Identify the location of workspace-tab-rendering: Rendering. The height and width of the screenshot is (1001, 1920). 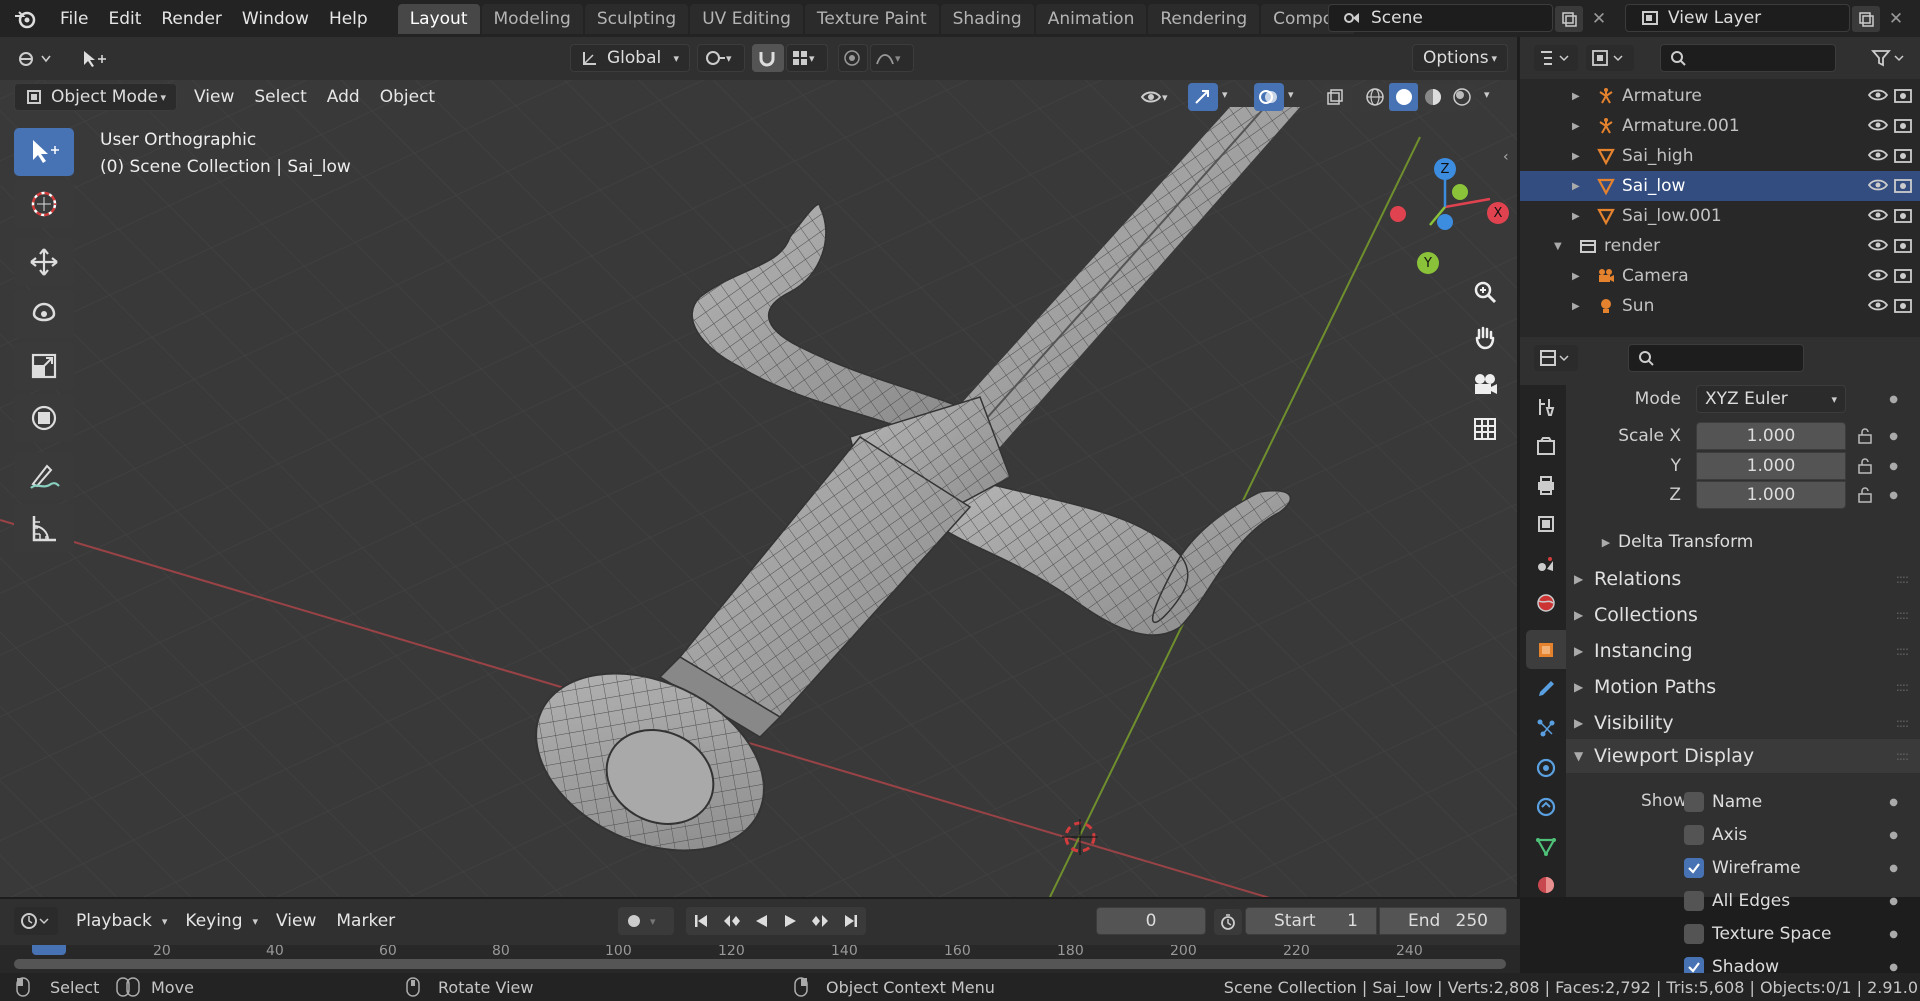
(1204, 19).